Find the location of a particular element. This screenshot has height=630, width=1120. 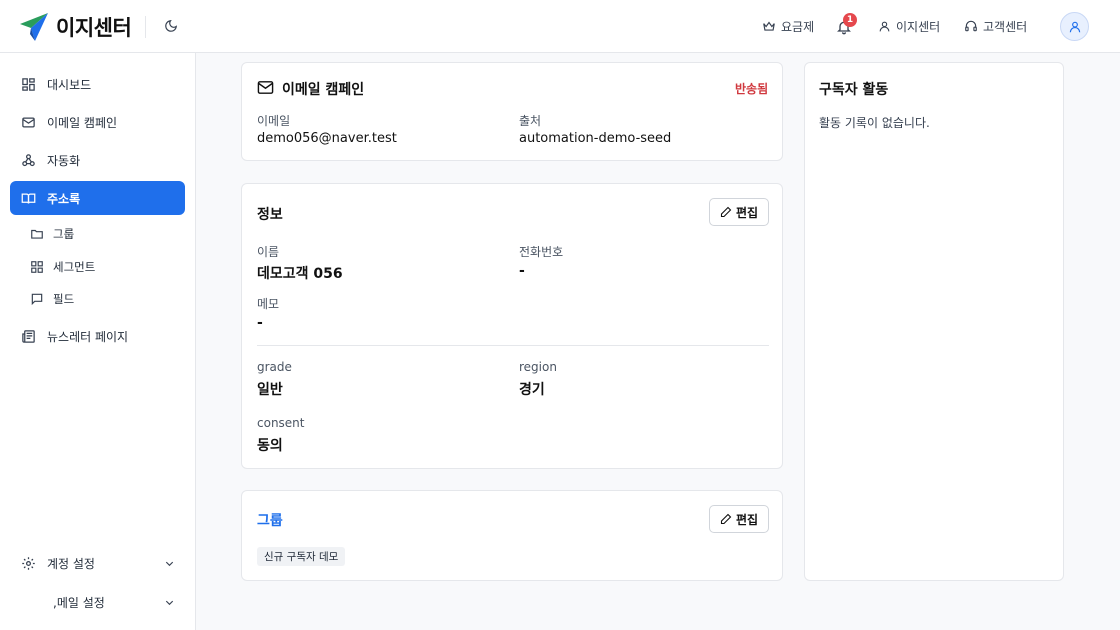

sidebar-subitem-label: 그룹 is located at coordinates (64, 234).